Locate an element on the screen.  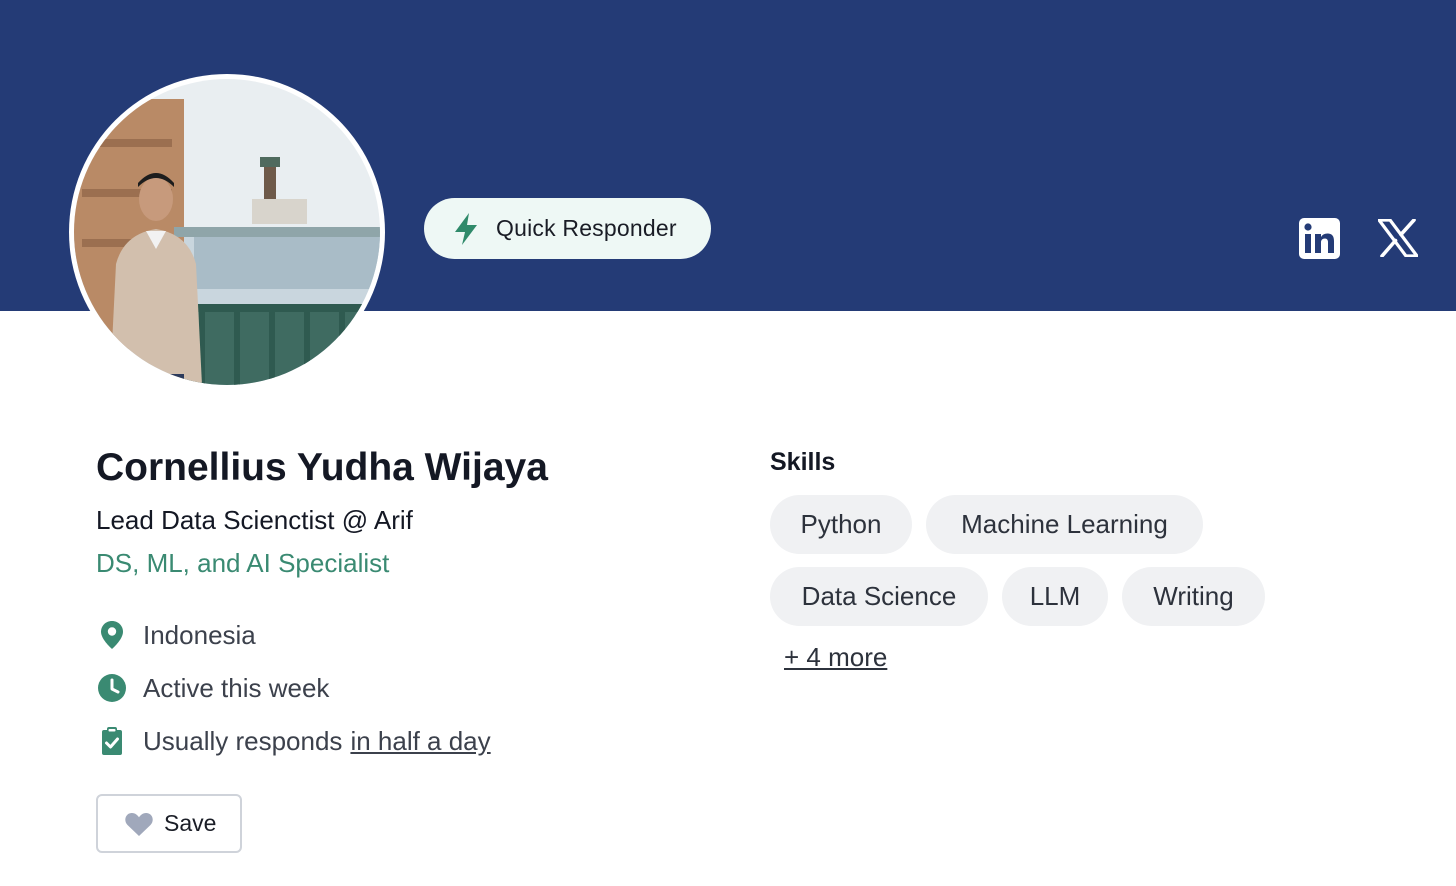
clock-icon is located at coordinates (112, 688).